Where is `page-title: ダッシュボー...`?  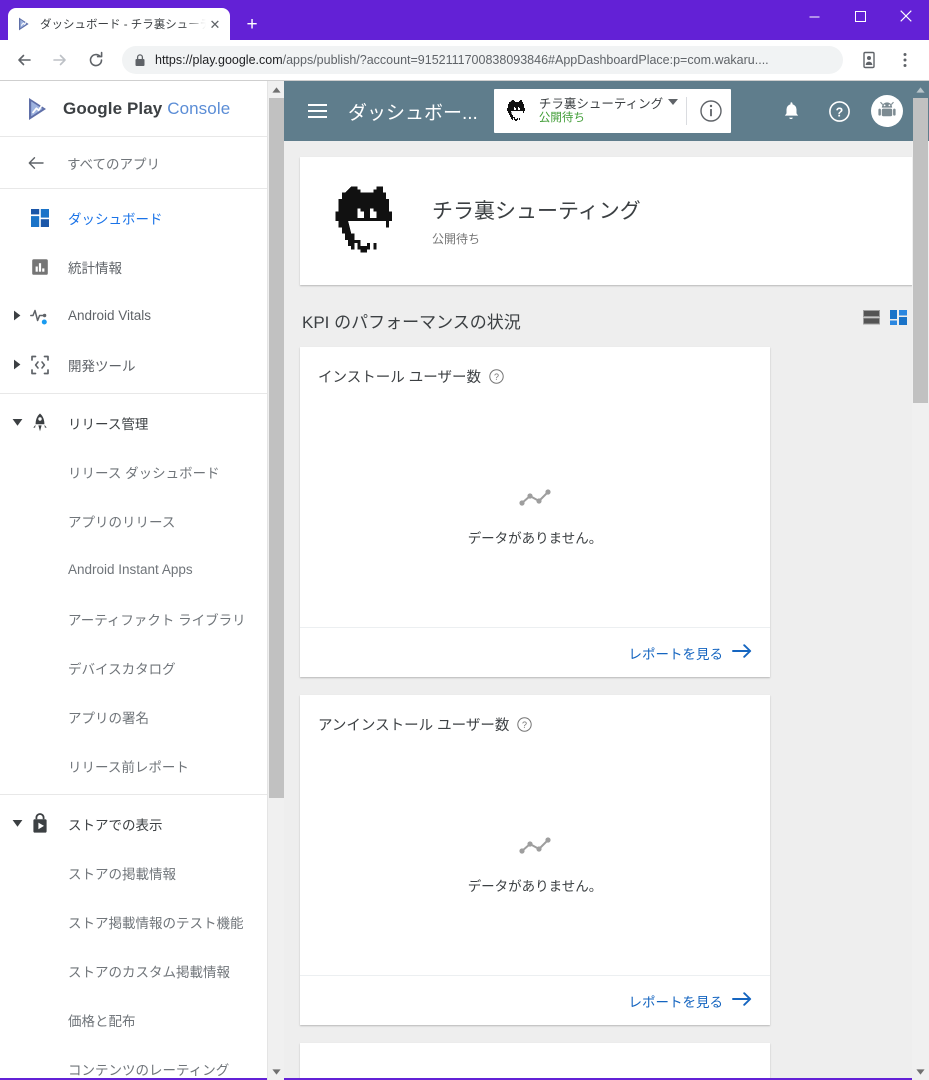
page-title: ダッシュボー... is located at coordinates (413, 113).